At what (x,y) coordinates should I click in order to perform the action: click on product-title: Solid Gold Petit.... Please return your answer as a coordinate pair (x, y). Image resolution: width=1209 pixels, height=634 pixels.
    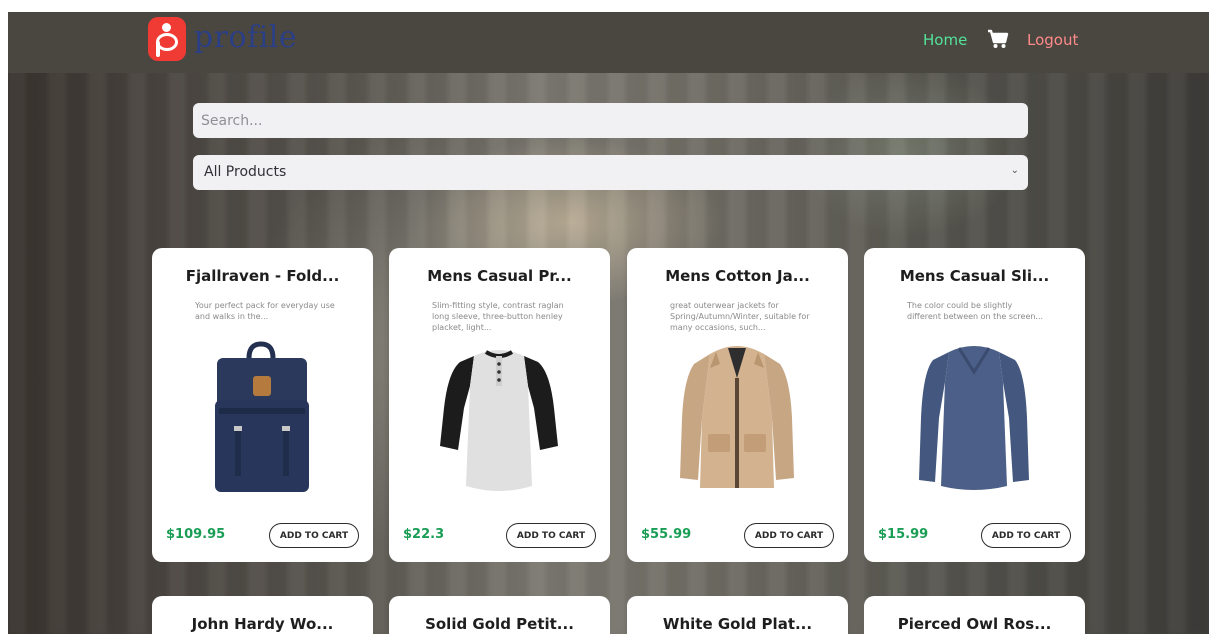
    Looking at the image, I should click on (499, 624).